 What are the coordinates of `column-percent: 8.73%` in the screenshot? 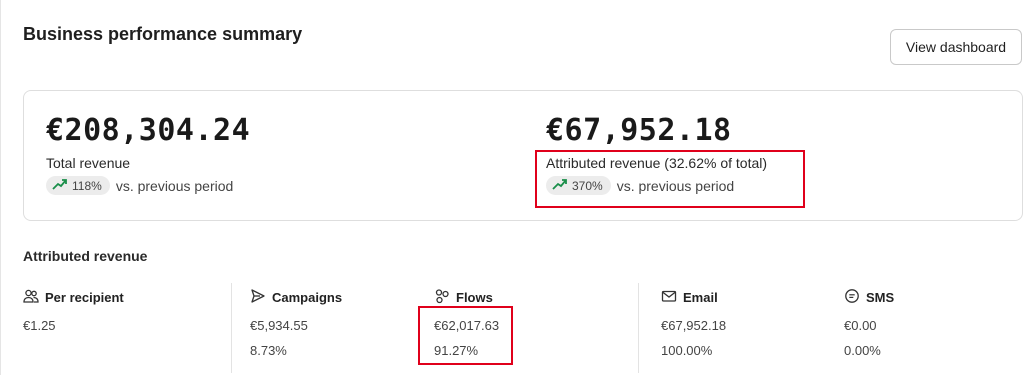 It's located at (268, 350).